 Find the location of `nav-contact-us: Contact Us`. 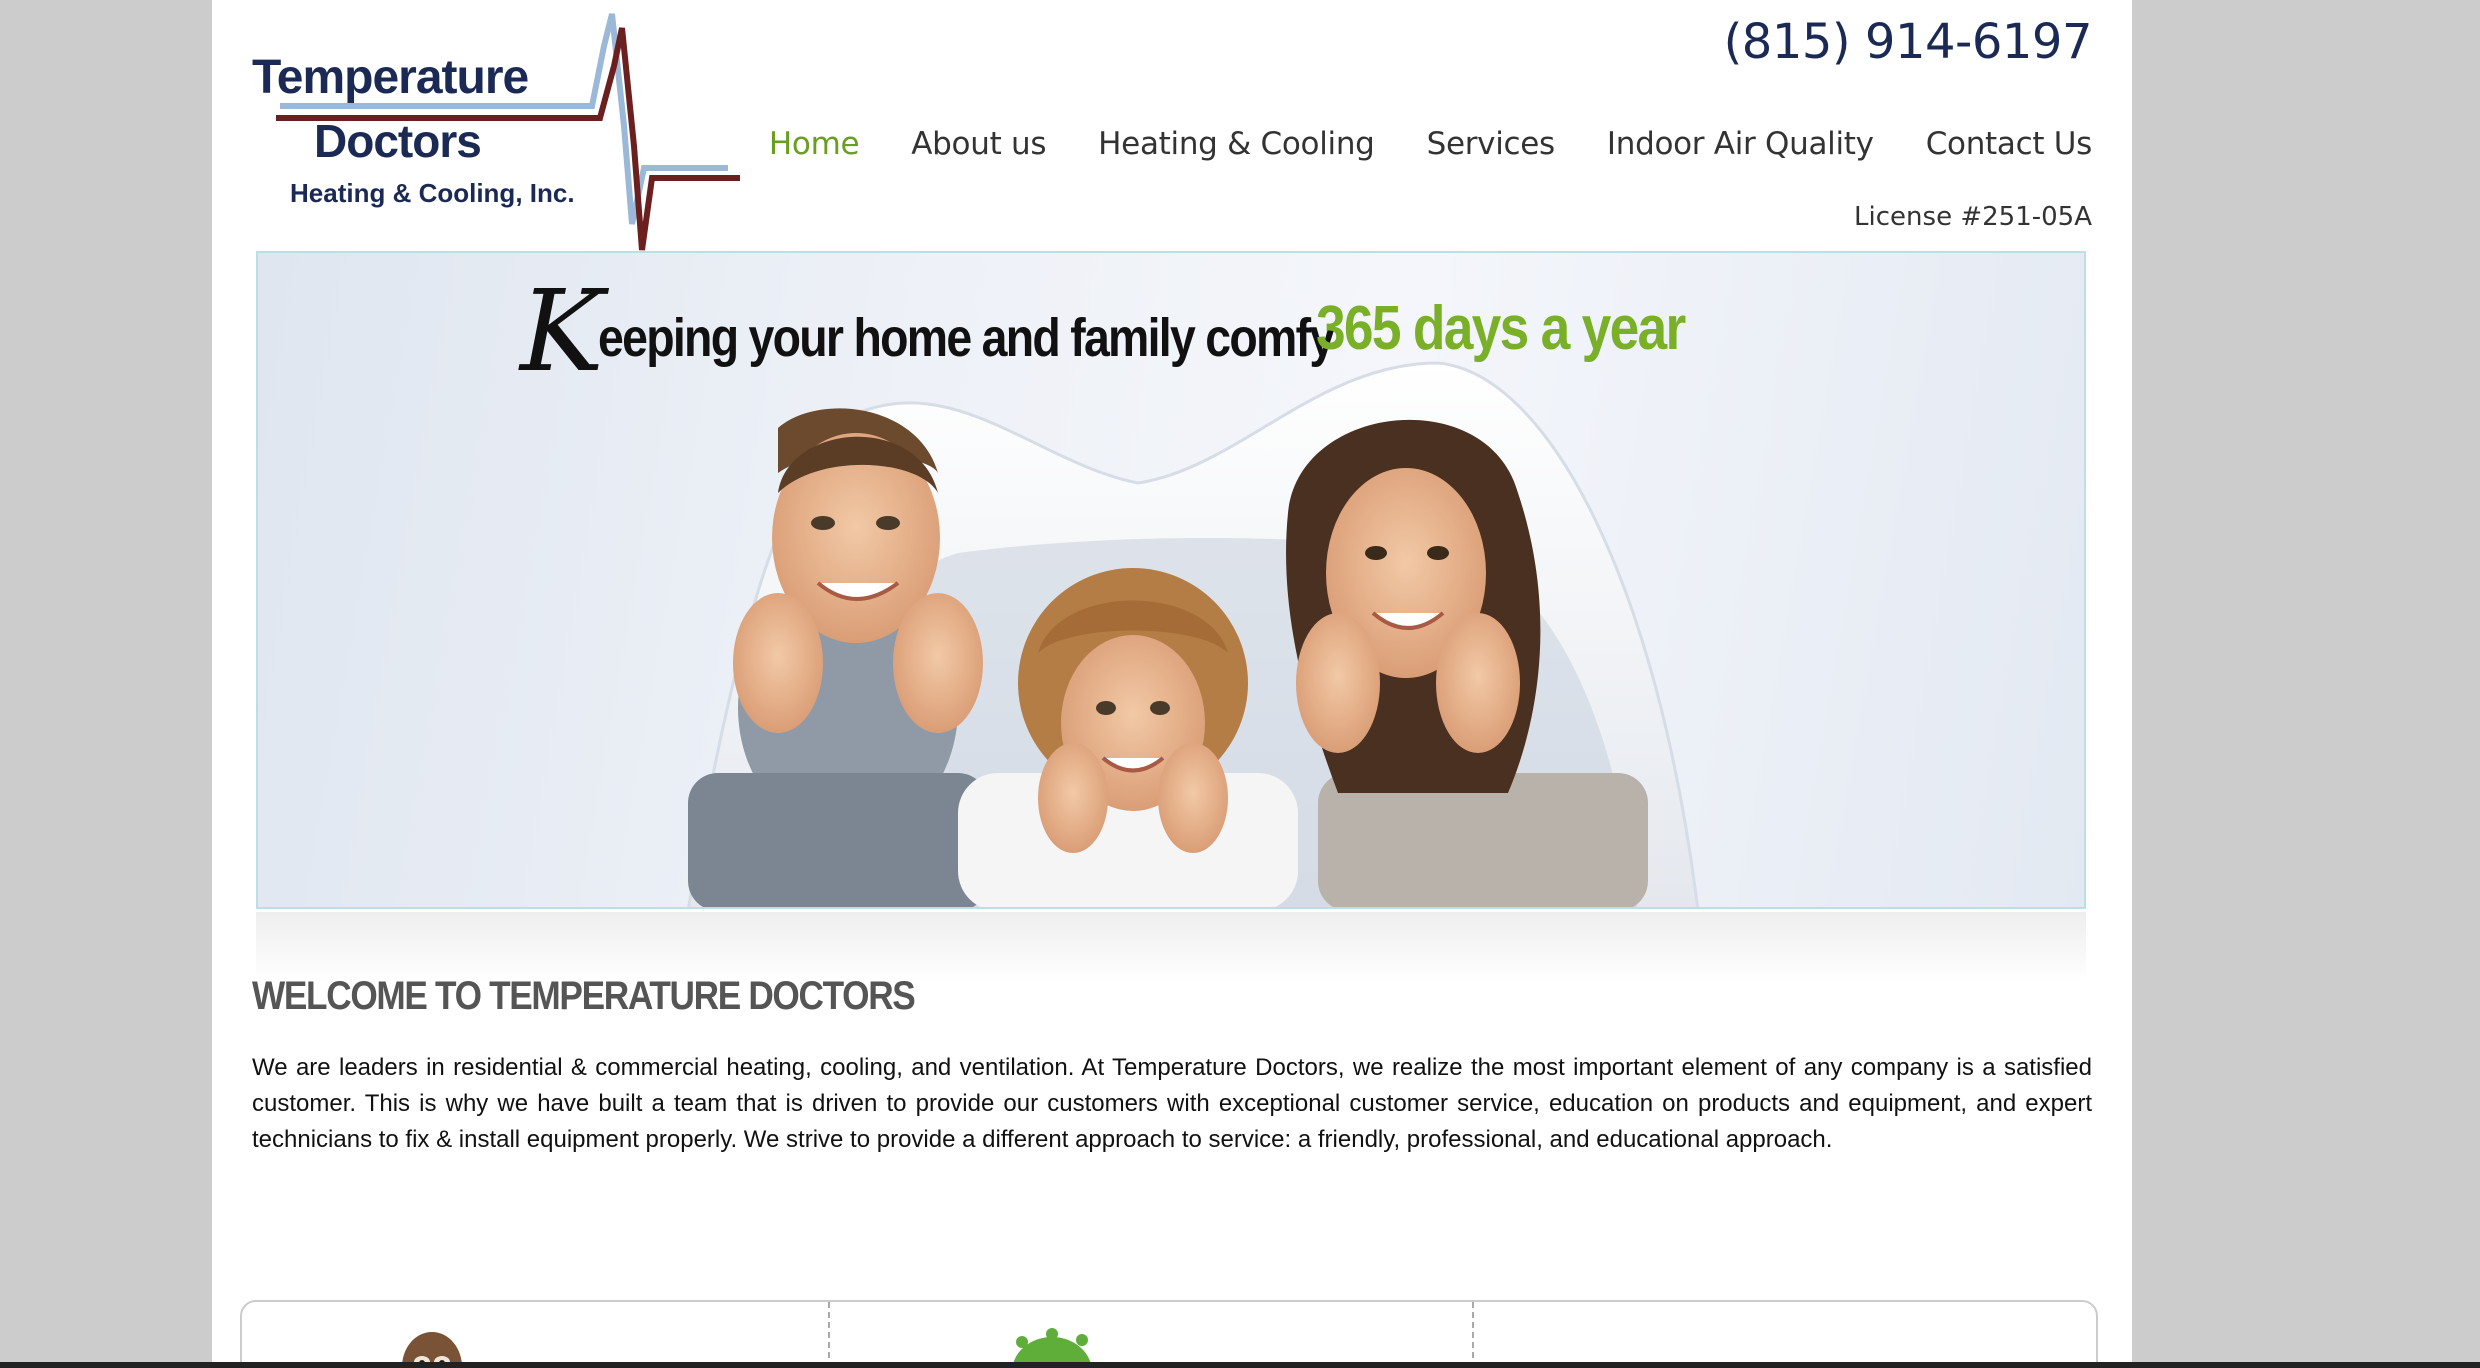

nav-contact-us: Contact Us is located at coordinates (2009, 144).